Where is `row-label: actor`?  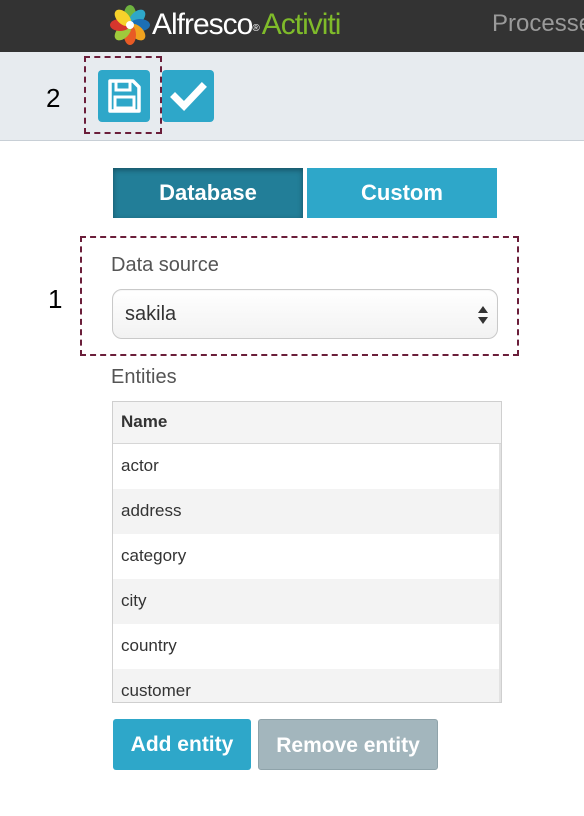
row-label: actor is located at coordinates (140, 465).